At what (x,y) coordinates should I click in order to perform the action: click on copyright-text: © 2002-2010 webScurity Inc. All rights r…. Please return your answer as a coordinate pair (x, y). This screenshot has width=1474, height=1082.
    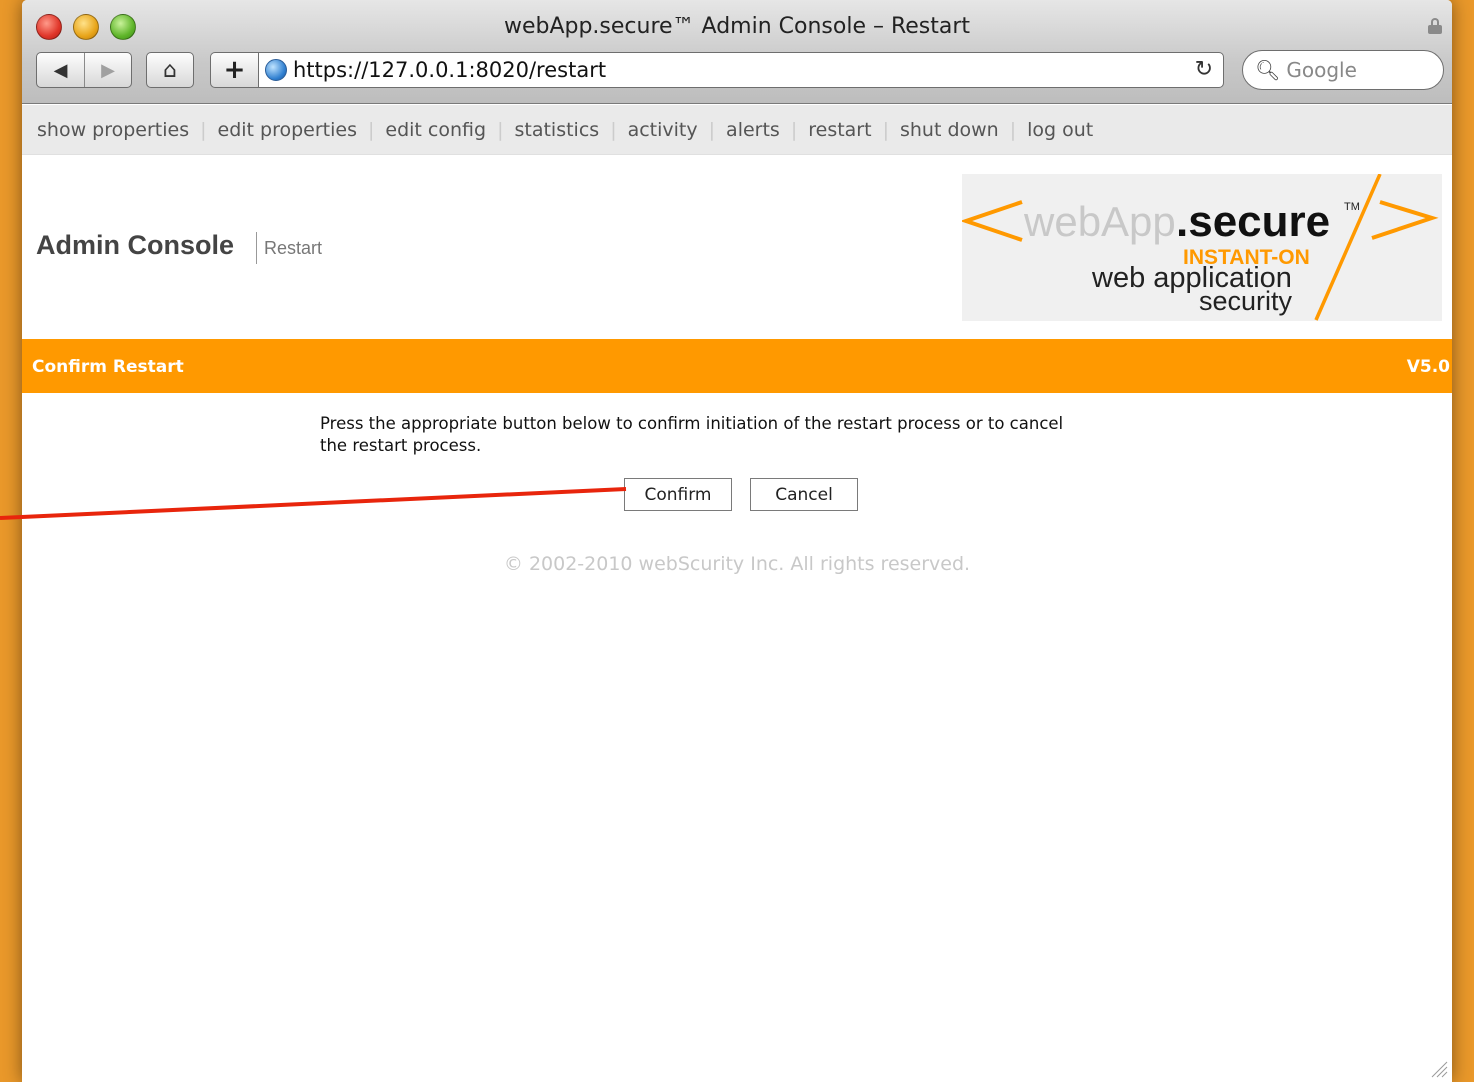
    Looking at the image, I should click on (737, 564).